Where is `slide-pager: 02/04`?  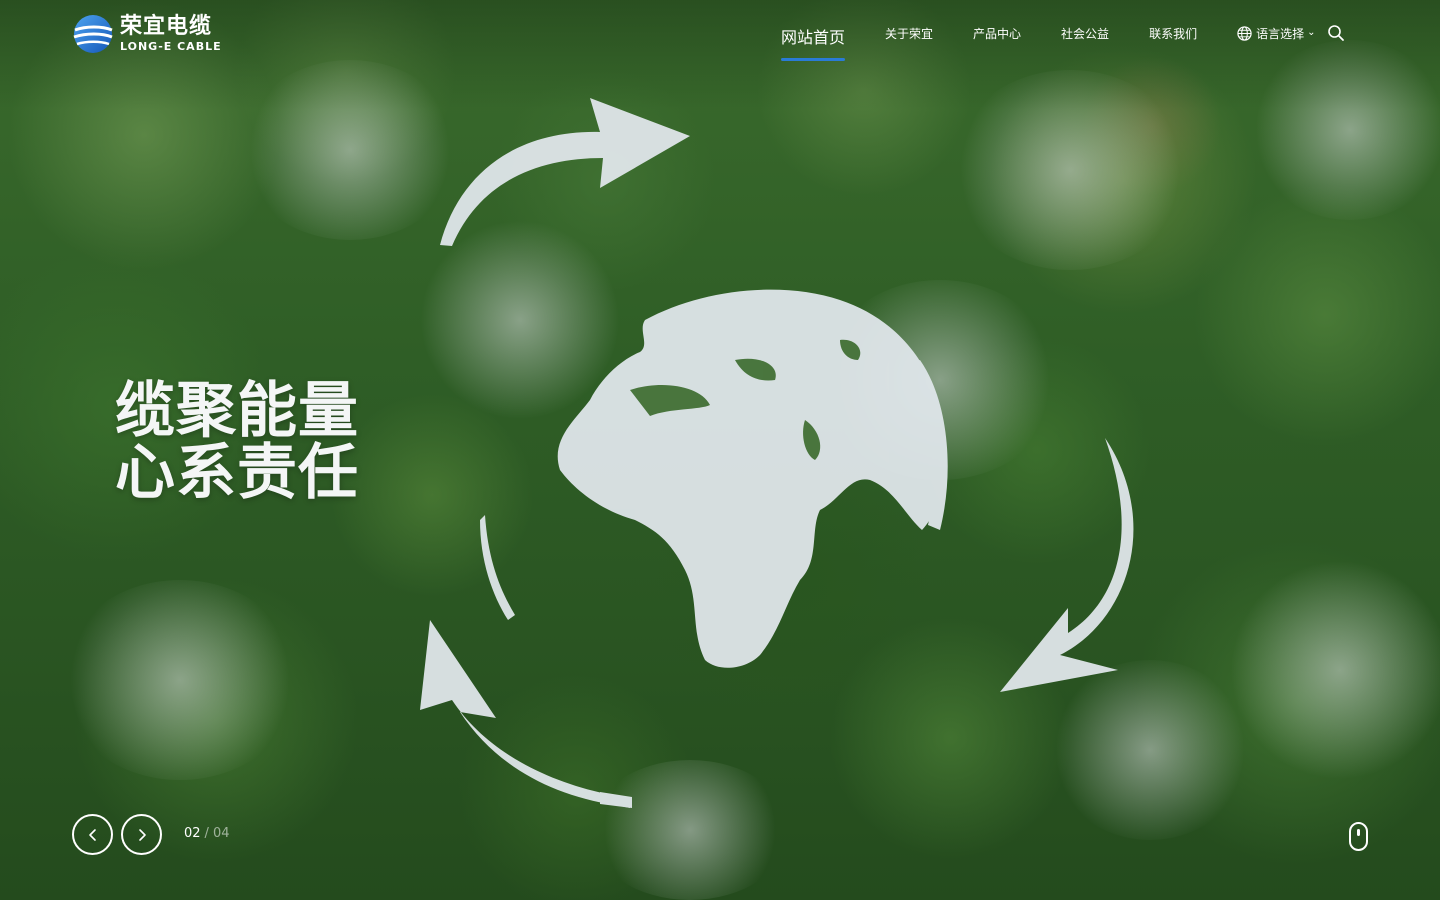
slide-pager: 02/04 is located at coordinates (206, 833).